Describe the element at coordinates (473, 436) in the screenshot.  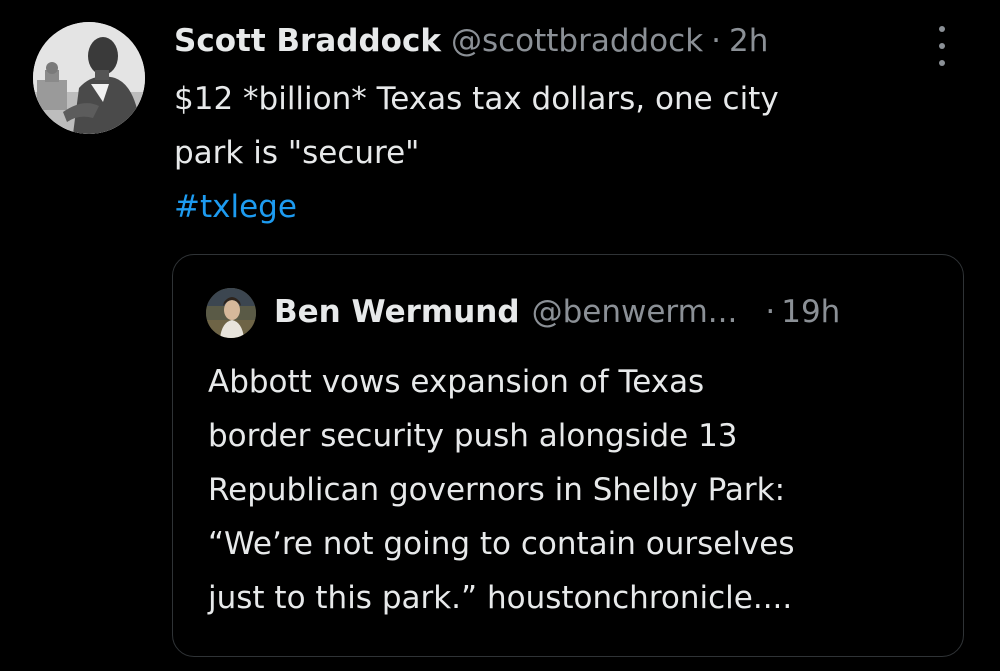
I see `quoted-text-line: border security push alongside 13` at that location.